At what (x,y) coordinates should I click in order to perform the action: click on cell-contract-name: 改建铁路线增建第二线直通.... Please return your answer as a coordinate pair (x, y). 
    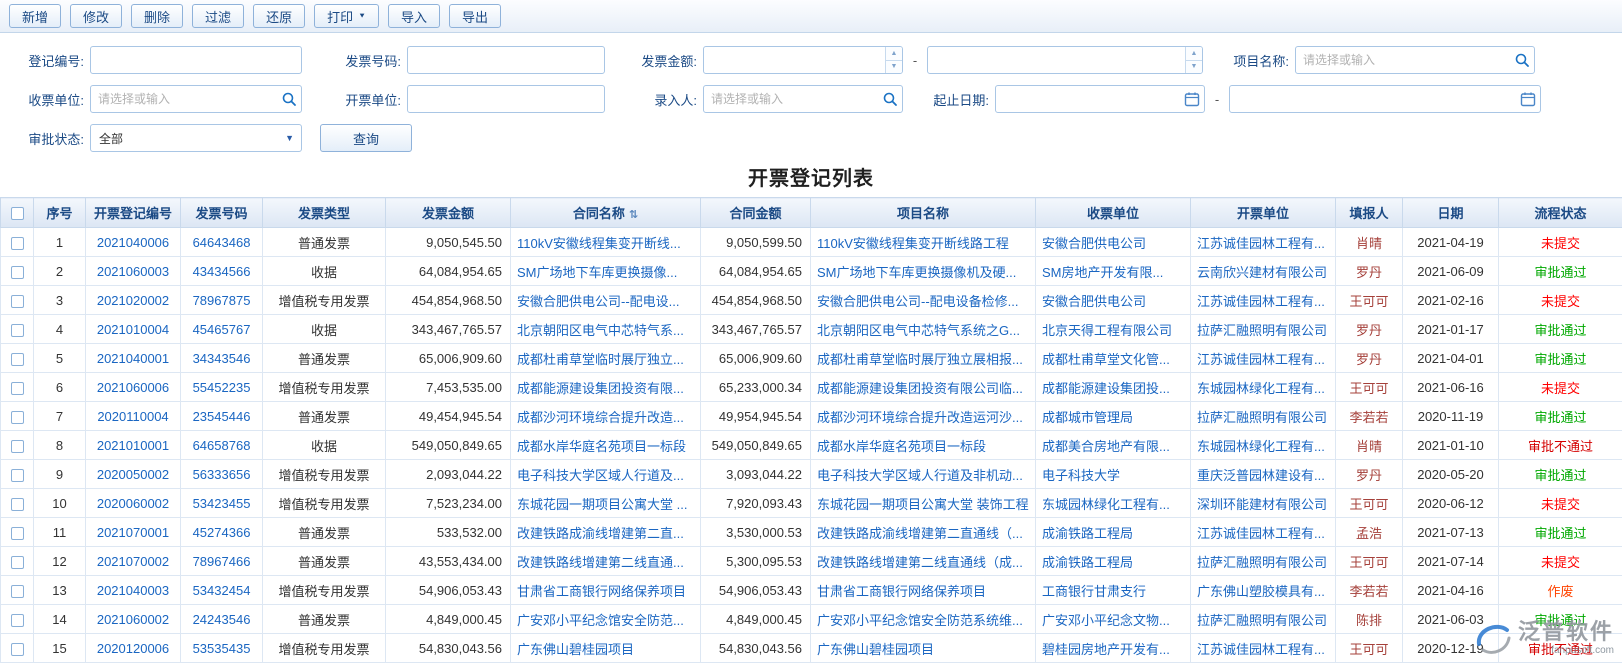
    Looking at the image, I should click on (605, 561).